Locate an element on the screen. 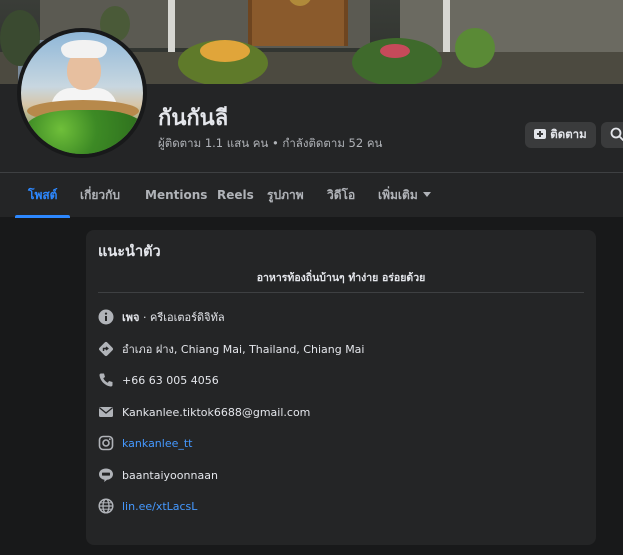 The height and width of the screenshot is (555, 623). website-row: lin.ee/xtLacsL is located at coordinates (147, 506).